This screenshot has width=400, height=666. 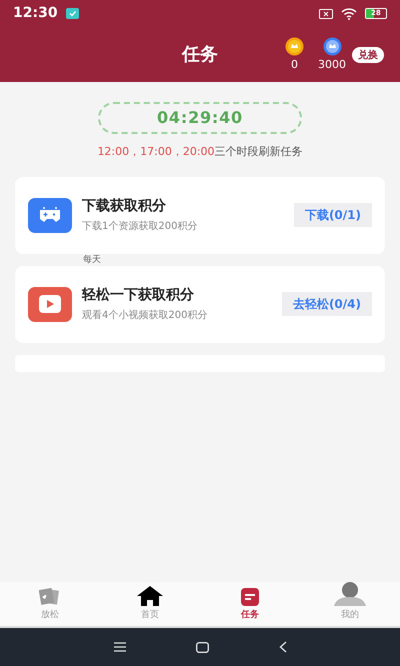 What do you see at coordinates (282, 647) in the screenshot?
I see `back-icon` at bounding box center [282, 647].